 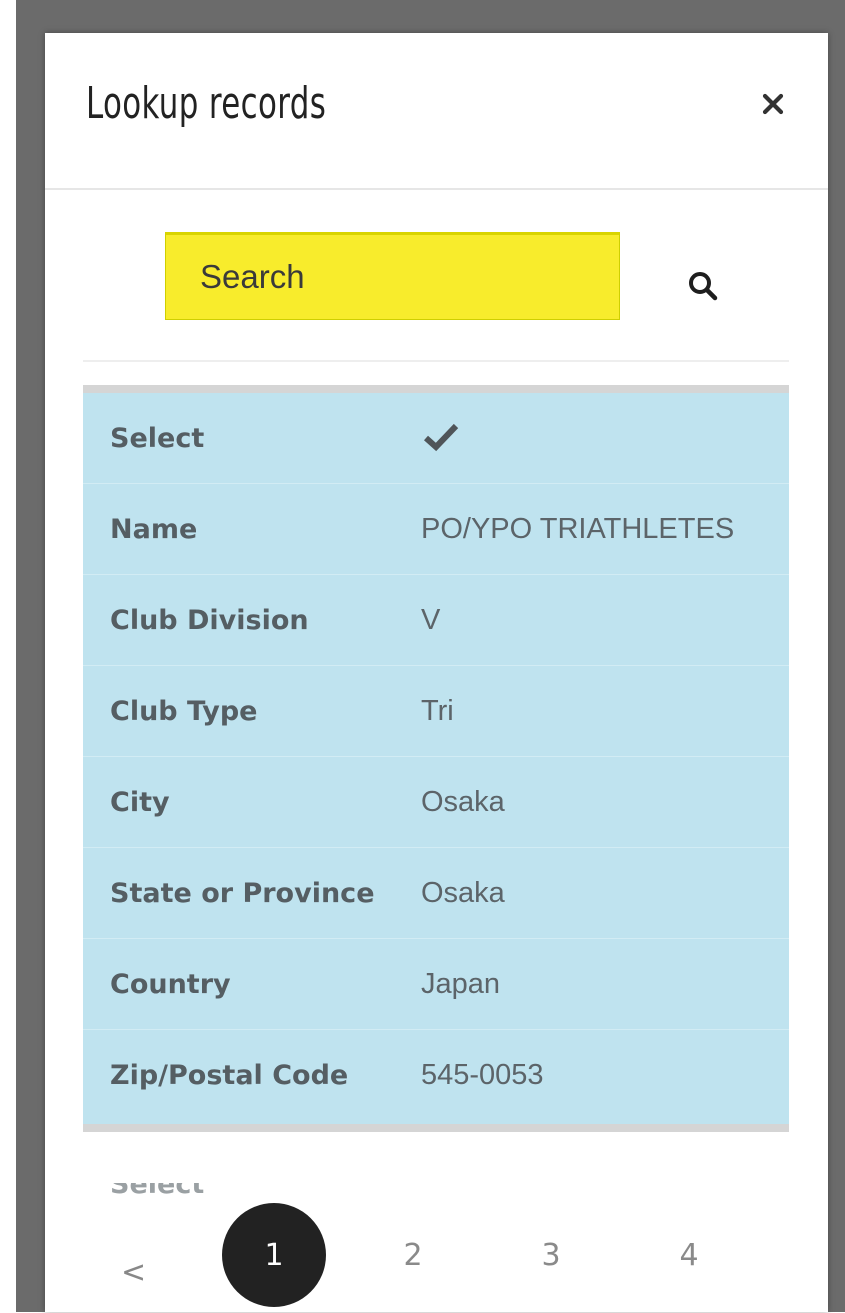 I want to click on record-row-club-division: Club Division V, so click(x=436, y=620).